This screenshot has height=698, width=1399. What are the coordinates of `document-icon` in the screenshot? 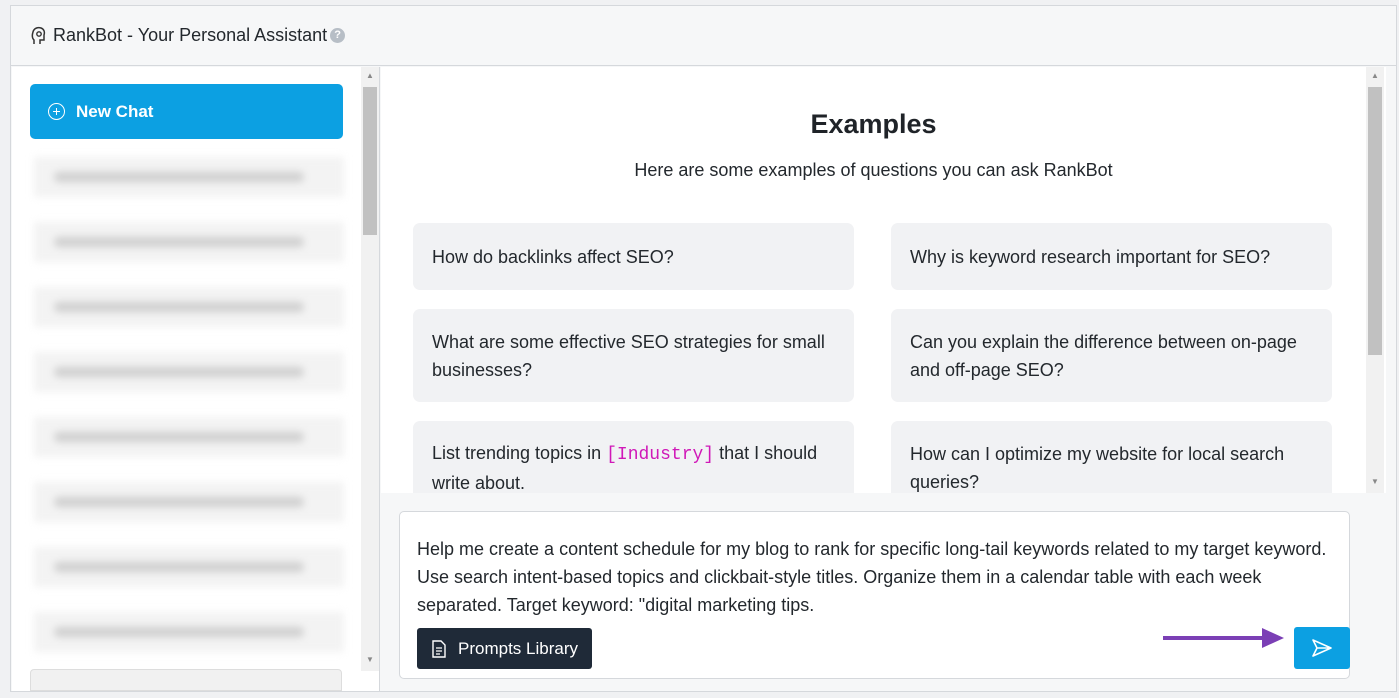 It's located at (439, 648).